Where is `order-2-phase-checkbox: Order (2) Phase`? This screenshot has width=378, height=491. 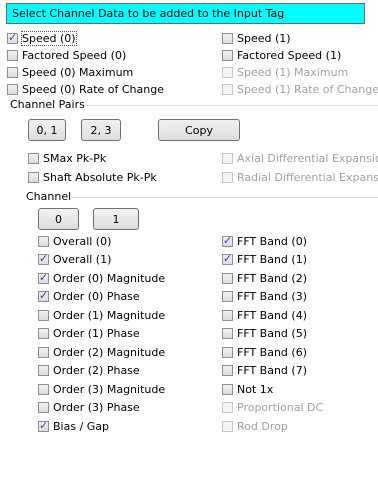 order-2-phase-checkbox: Order (2) Phase is located at coordinates (89, 371).